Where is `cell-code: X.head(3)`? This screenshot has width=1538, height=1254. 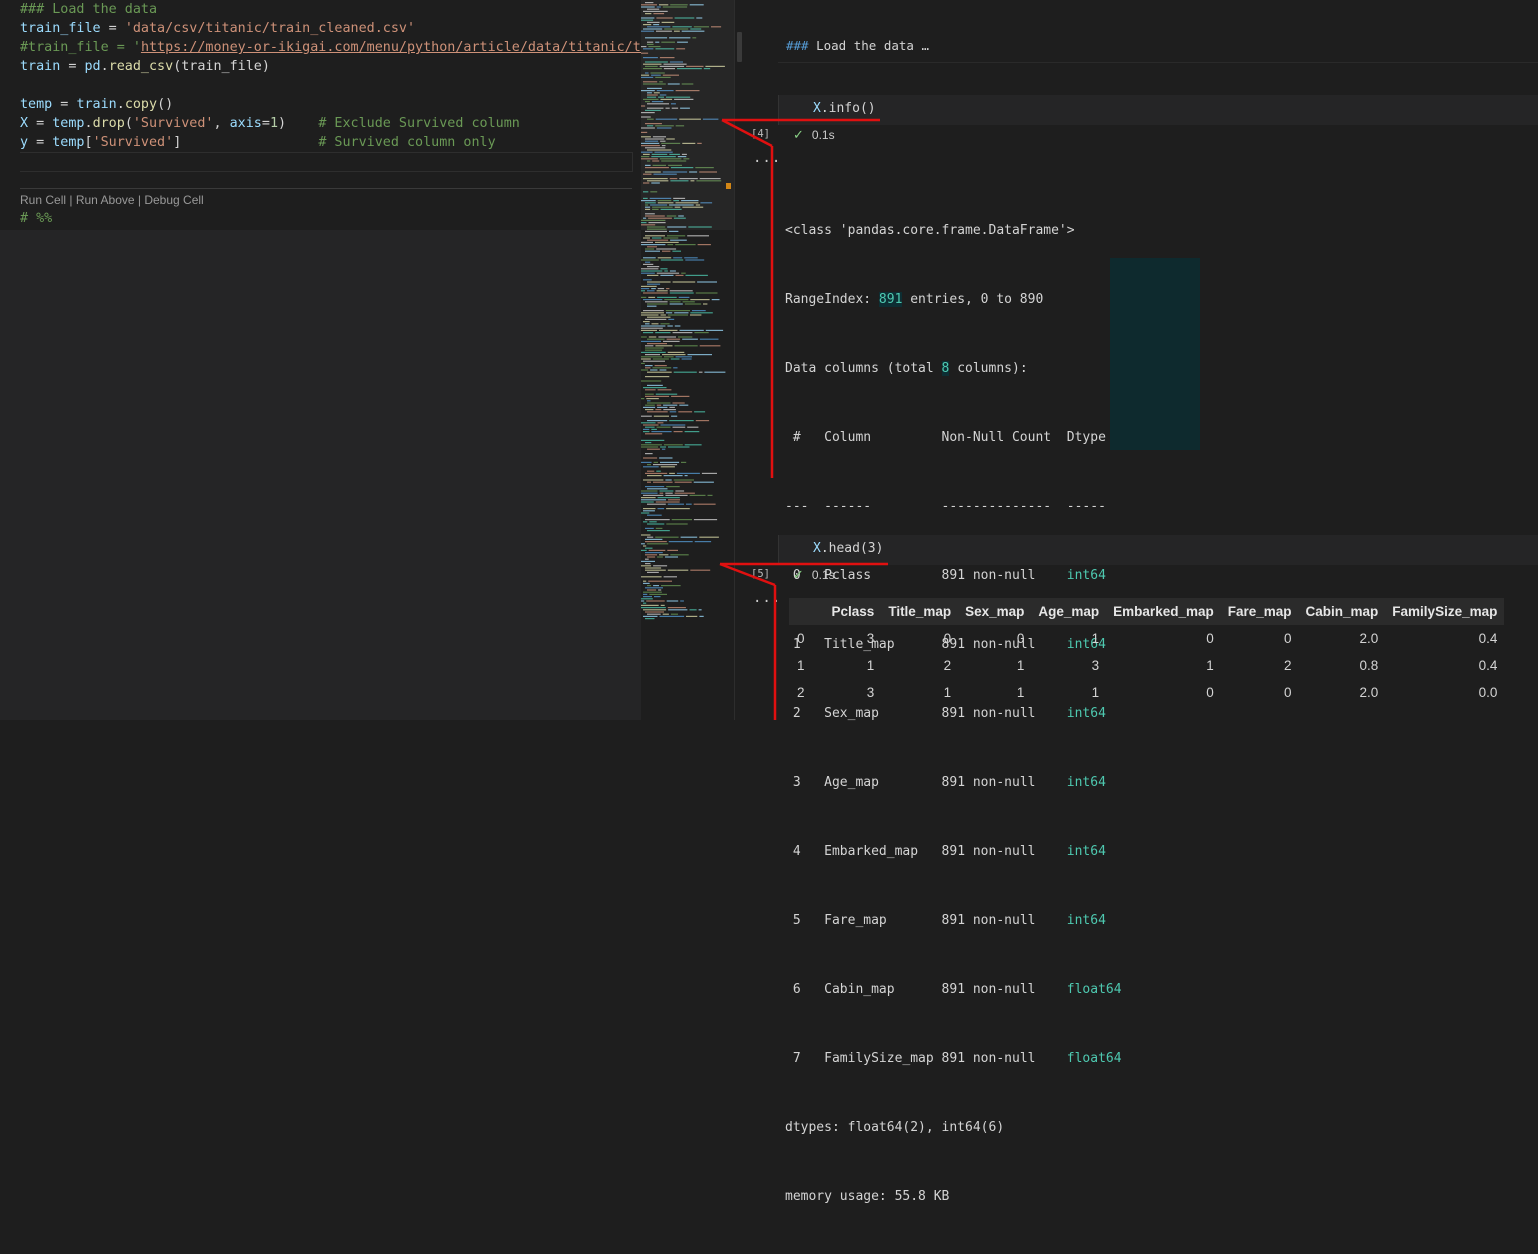 cell-code: X.head(3) is located at coordinates (848, 548).